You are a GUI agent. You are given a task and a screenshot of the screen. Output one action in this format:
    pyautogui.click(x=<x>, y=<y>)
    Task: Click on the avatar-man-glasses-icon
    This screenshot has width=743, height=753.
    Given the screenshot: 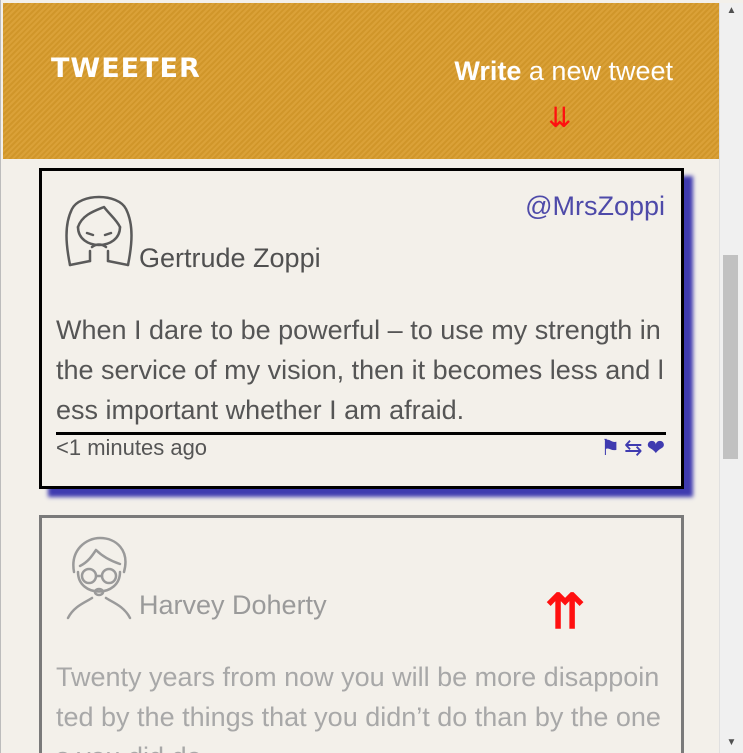 What is the action you would take?
    pyautogui.click(x=99, y=577)
    